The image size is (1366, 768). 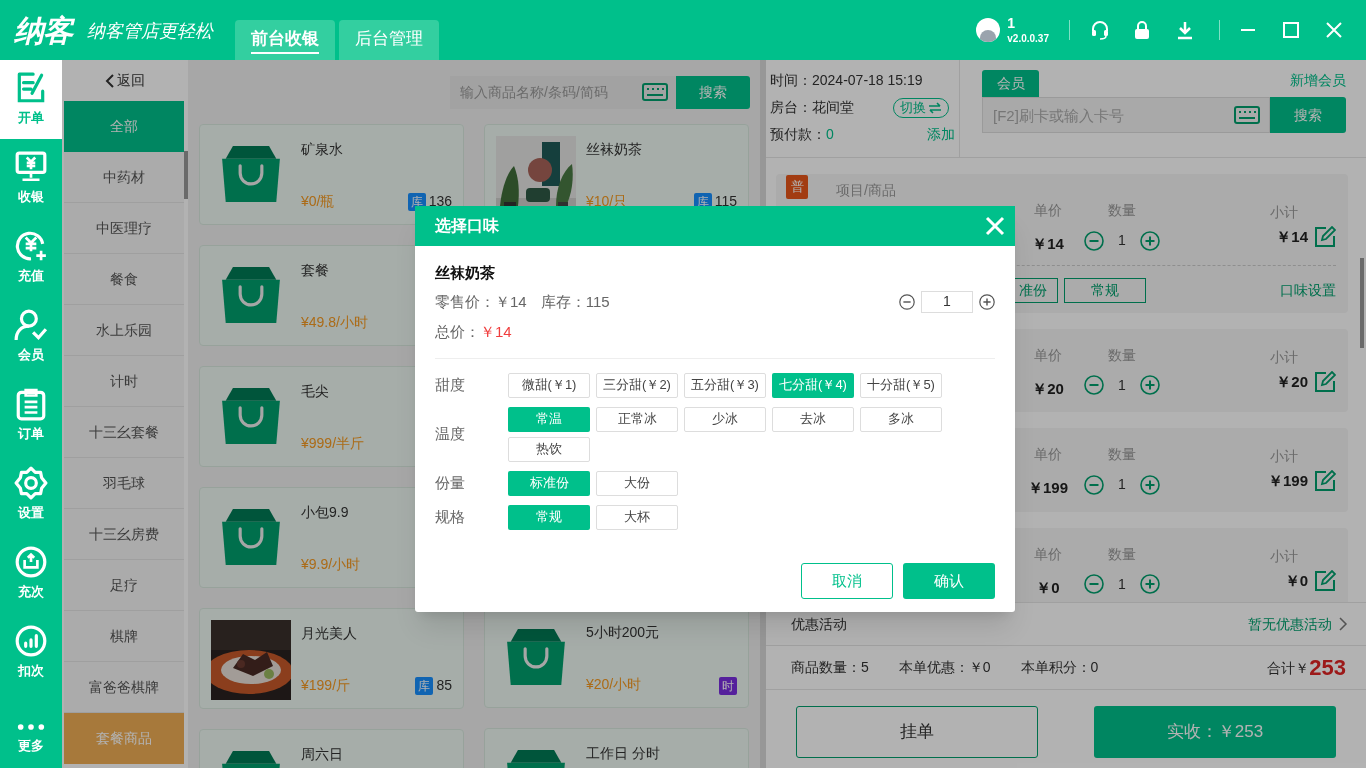 I want to click on option-button: 少冰, so click(x=725, y=419).